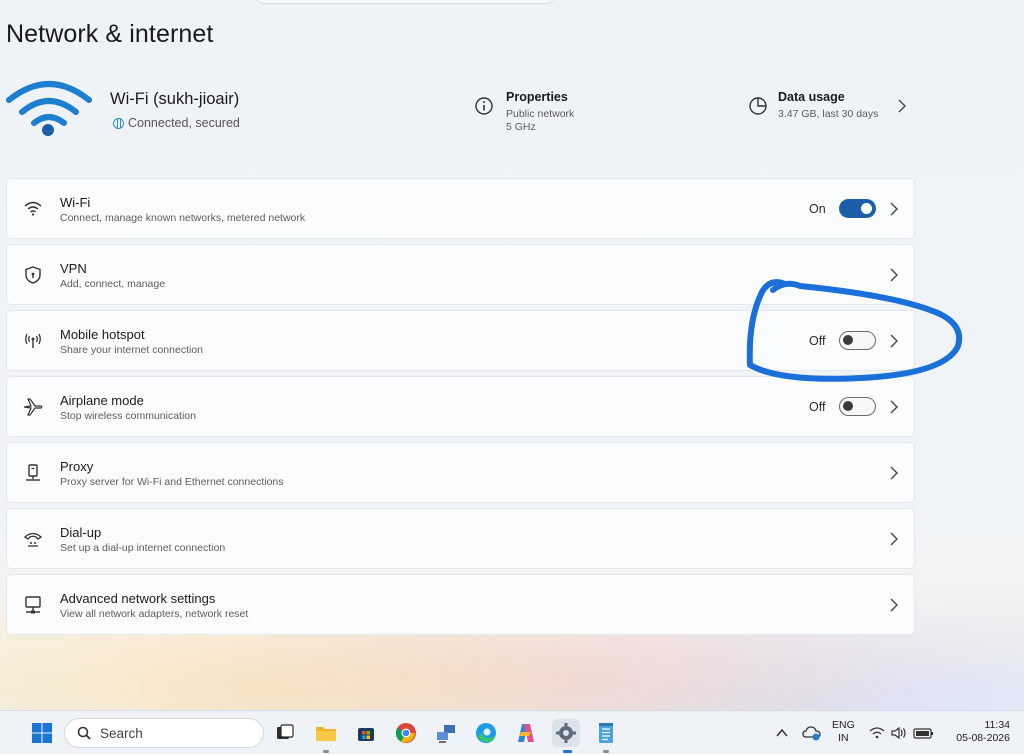  I want to click on edge-button, so click(486, 733).